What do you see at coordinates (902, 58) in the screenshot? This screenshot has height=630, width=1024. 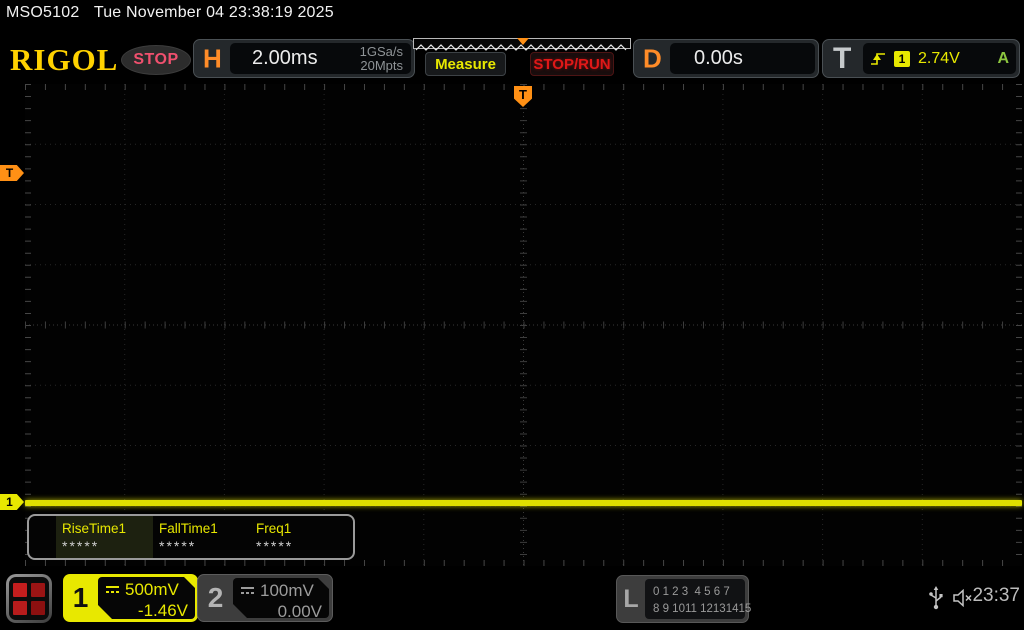 I see `trigger-source-badge: 1` at bounding box center [902, 58].